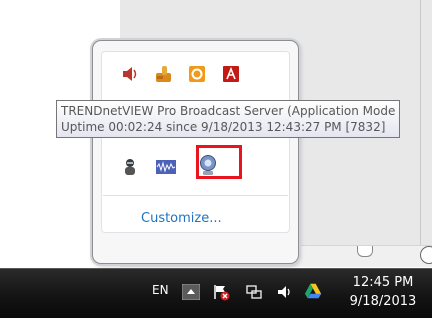 The height and width of the screenshot is (318, 432). Describe the element at coordinates (221, 292) in the screenshot. I see `action-center-flag-icon` at that location.